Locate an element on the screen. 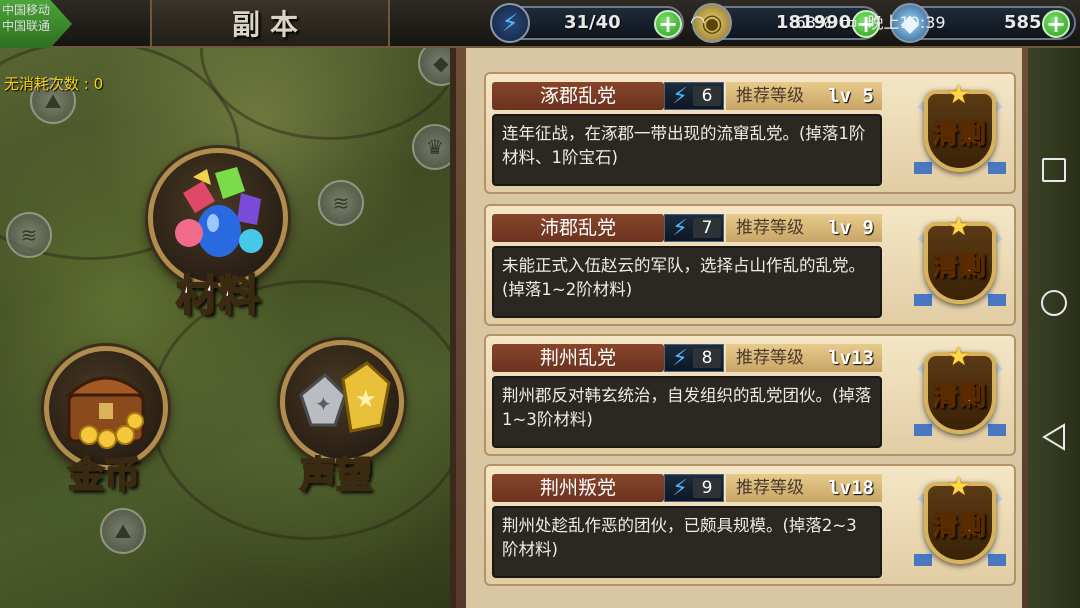 The height and width of the screenshot is (608, 1080). recommended-level-value: lv 5 is located at coordinates (851, 96).